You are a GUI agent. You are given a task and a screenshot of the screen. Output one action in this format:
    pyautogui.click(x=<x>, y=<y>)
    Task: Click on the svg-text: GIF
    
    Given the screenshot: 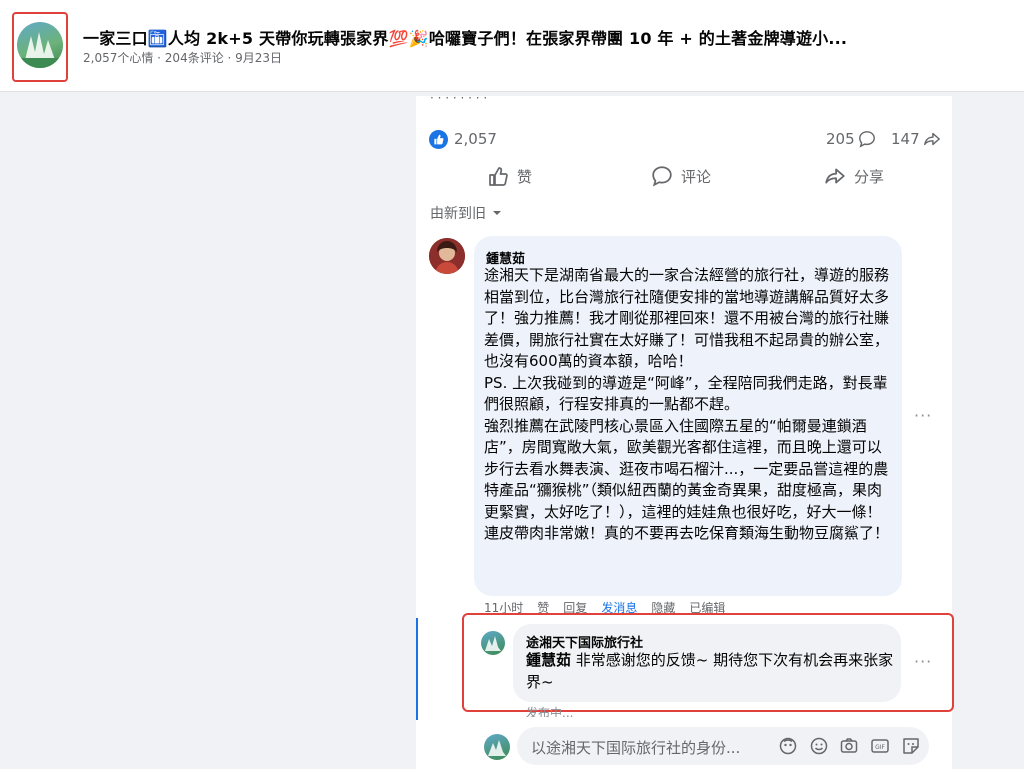 What is the action you would take?
    pyautogui.click(x=880, y=747)
    